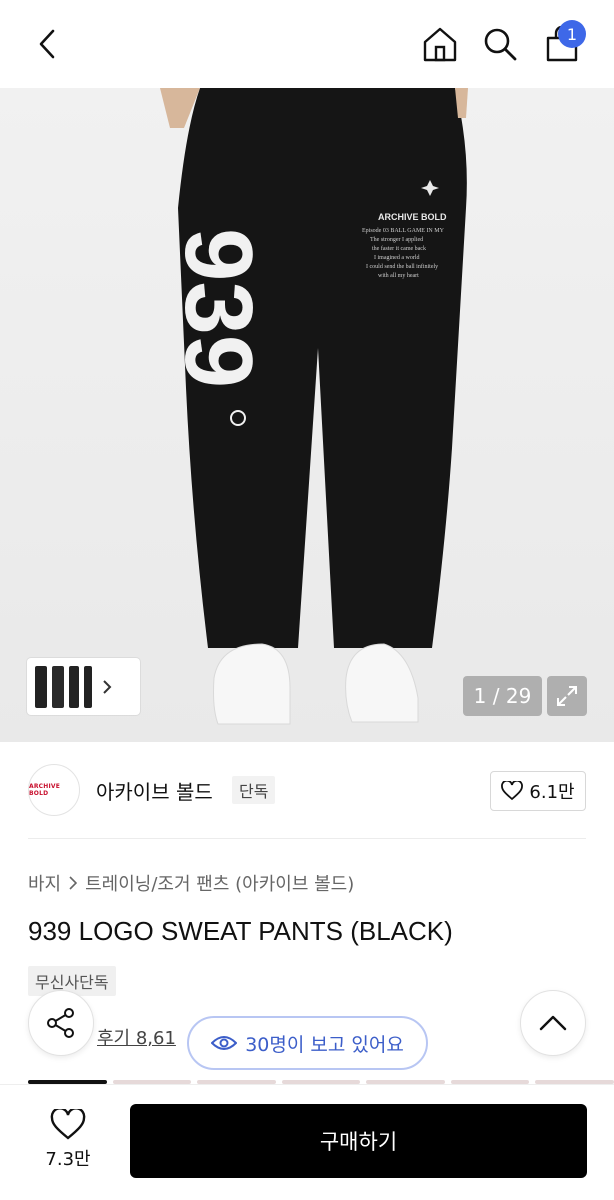 Image resolution: width=614 pixels, height=1200 pixels. I want to click on svg-text: Episode 03 BALL GAME IN MY, so click(403, 231).